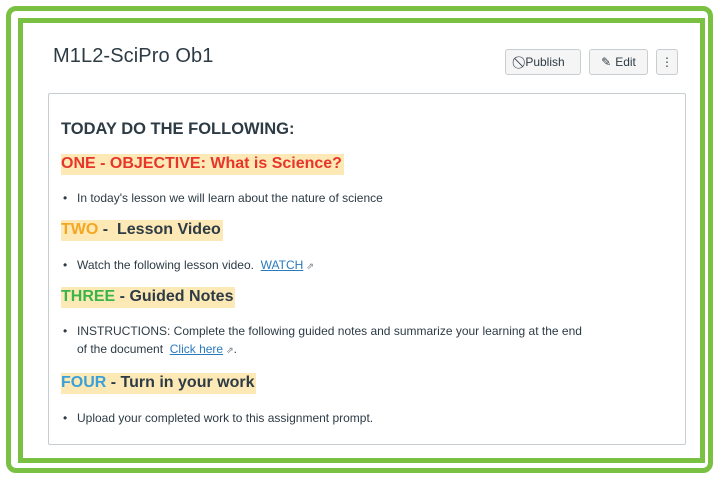  Describe the element at coordinates (181, 296) in the screenshot. I see `section-title: Guided Notes` at that location.